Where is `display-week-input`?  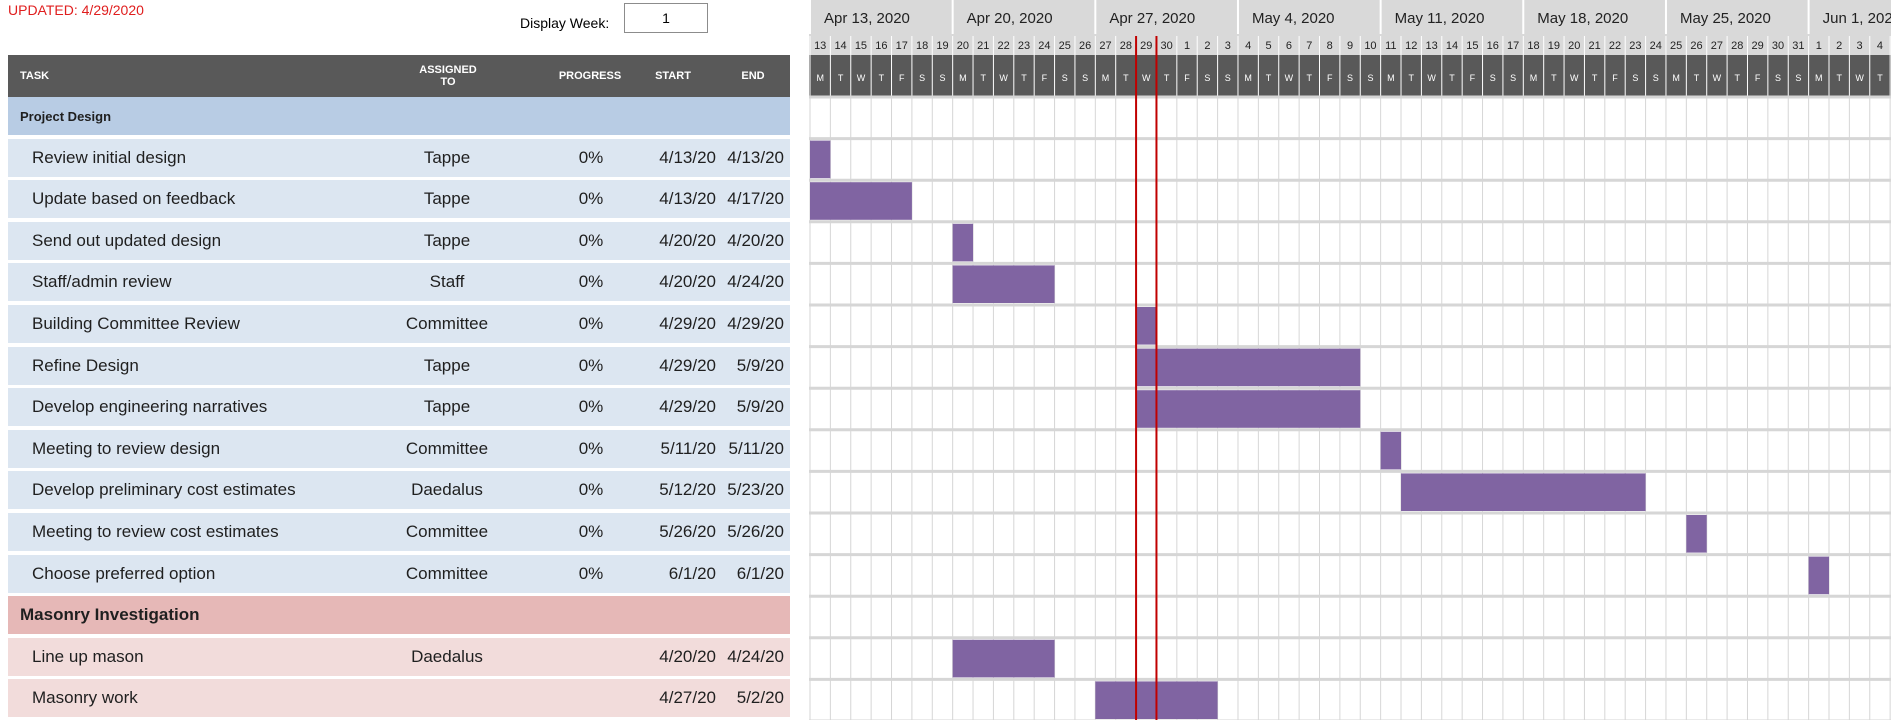
display-week-input is located at coordinates (666, 18).